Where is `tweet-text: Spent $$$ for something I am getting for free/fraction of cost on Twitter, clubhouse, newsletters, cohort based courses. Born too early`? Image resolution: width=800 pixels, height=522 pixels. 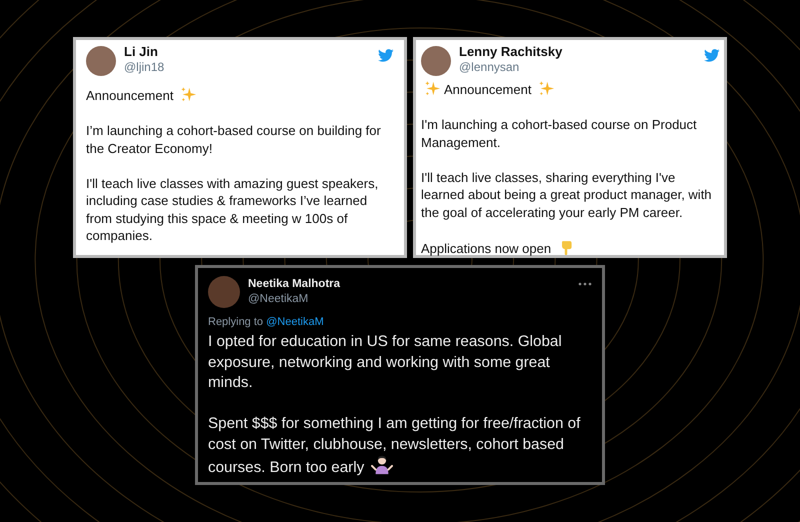
tweet-text: Spent $$$ for something I am getting for free/fraction of cost on Twitter, clubhouse, newsletters, cohort based courses. Born too early is located at coordinates (395, 446).